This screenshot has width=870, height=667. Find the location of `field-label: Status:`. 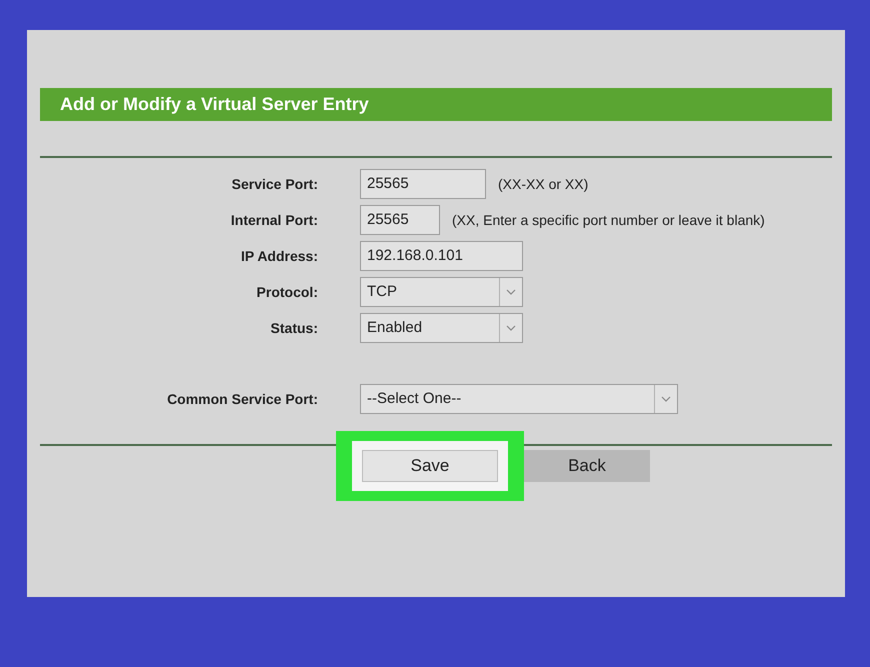

field-label: Status: is located at coordinates (294, 328).